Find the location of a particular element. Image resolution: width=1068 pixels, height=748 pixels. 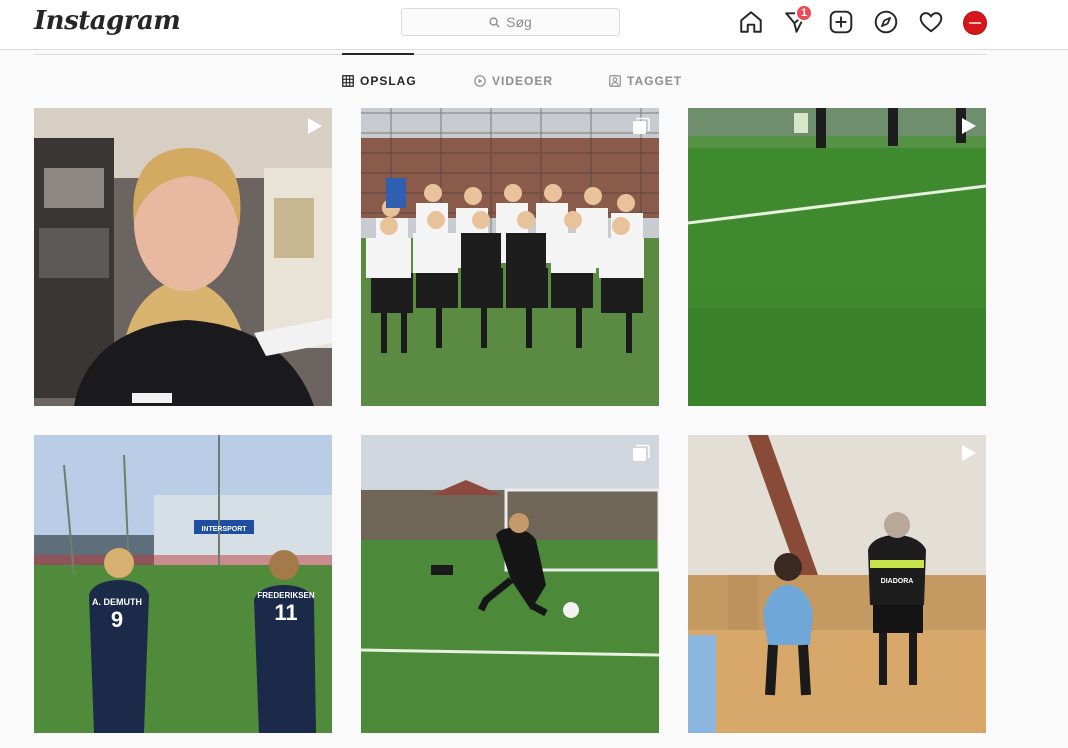

tab-videoer: VIDEOER is located at coordinates (513, 81).